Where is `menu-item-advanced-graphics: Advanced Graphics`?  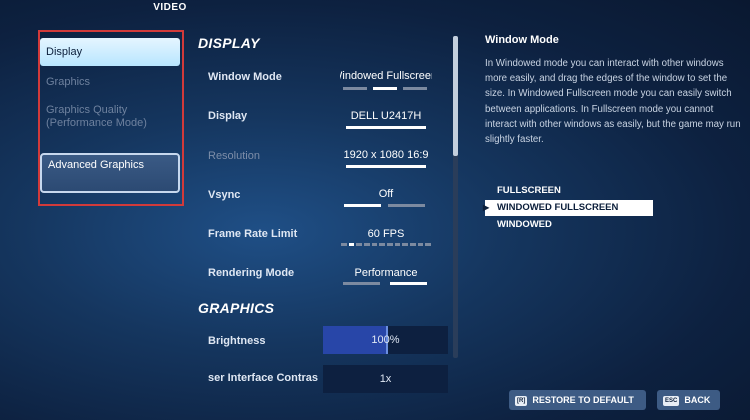
menu-item-advanced-graphics: Advanced Graphics is located at coordinates (110, 173).